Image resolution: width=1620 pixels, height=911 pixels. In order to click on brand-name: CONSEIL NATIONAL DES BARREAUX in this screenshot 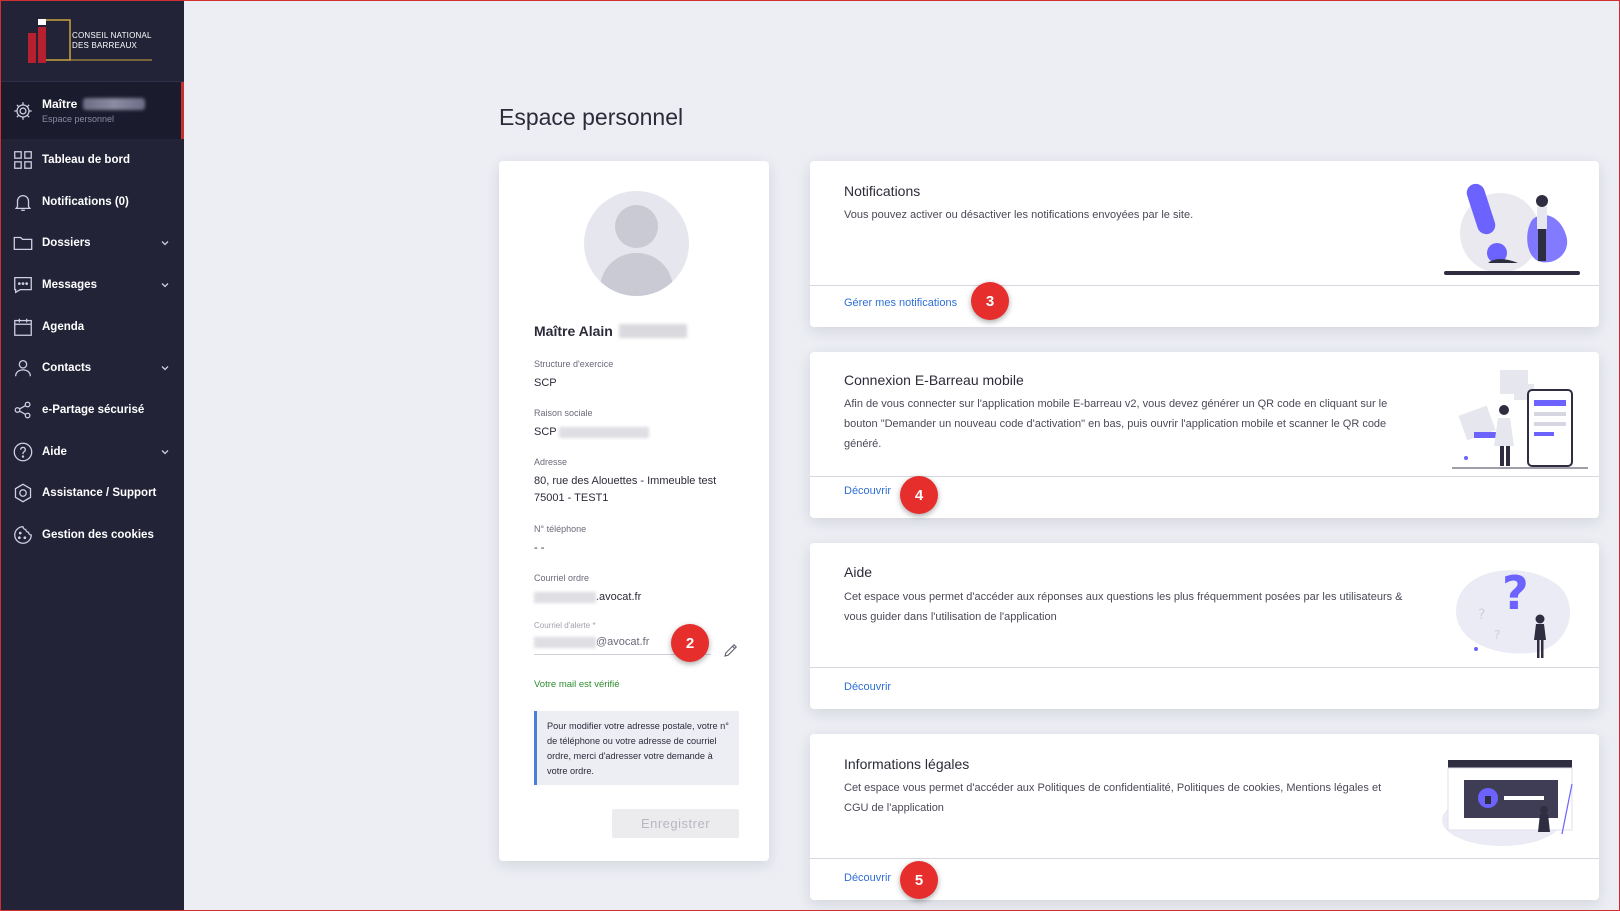, I will do `click(112, 40)`.